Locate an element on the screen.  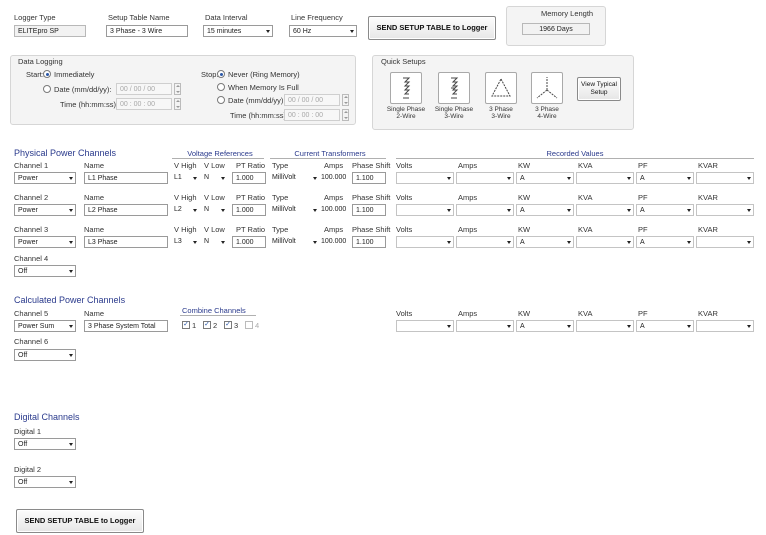
channel-2-vhigh-select: L2 is located at coordinates (186, 210).